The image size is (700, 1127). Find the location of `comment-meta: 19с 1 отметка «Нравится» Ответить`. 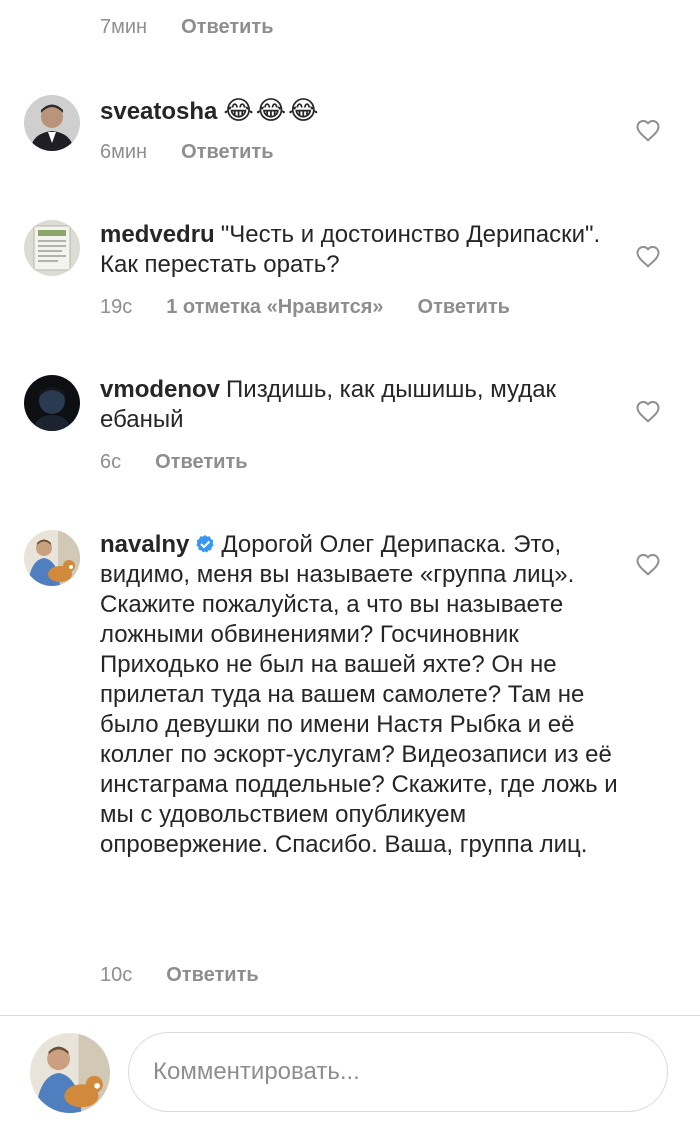

comment-meta: 19с 1 отметка «Нравится» Ответить is located at coordinates (305, 307).